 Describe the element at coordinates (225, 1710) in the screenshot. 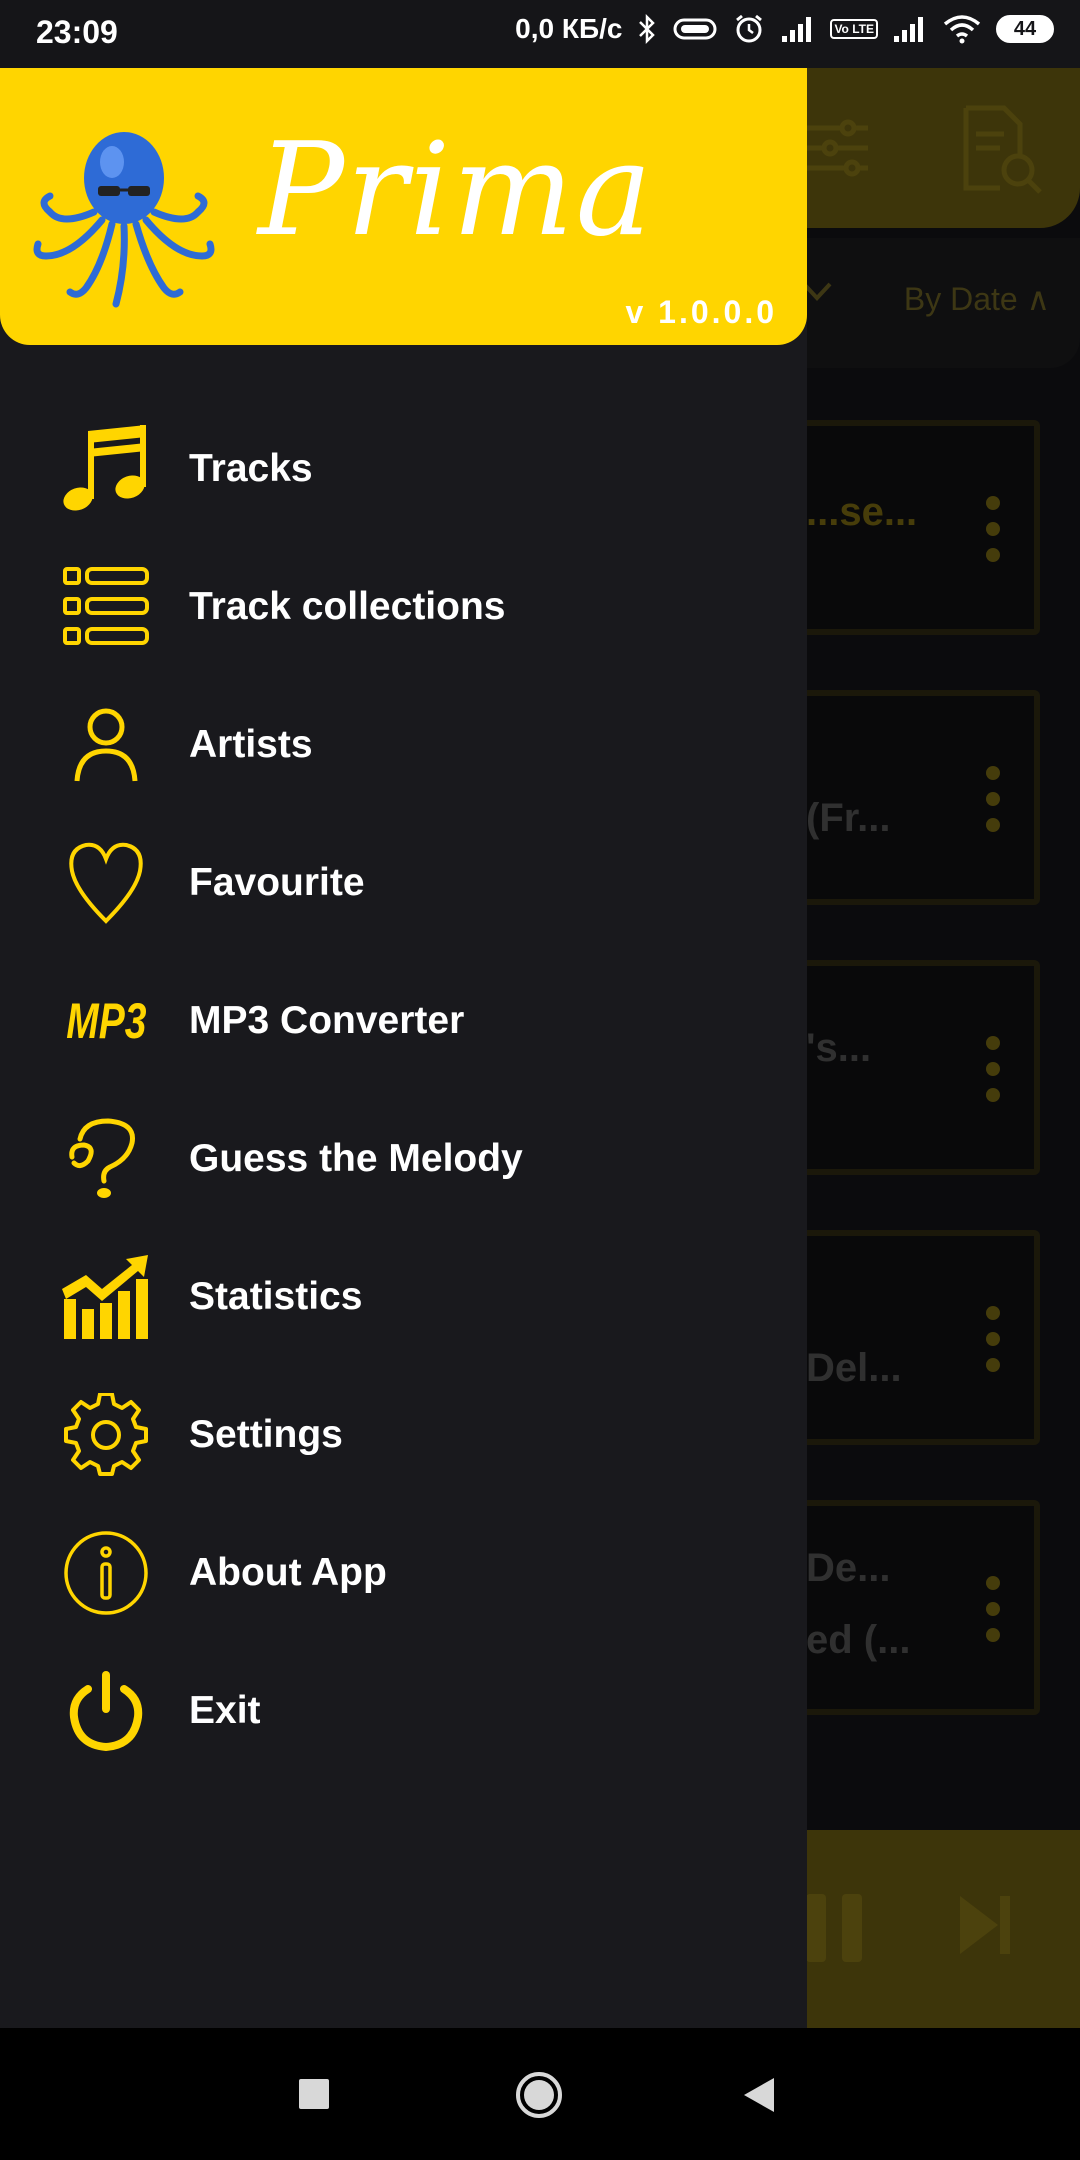

I see `menu-label: Exit` at that location.